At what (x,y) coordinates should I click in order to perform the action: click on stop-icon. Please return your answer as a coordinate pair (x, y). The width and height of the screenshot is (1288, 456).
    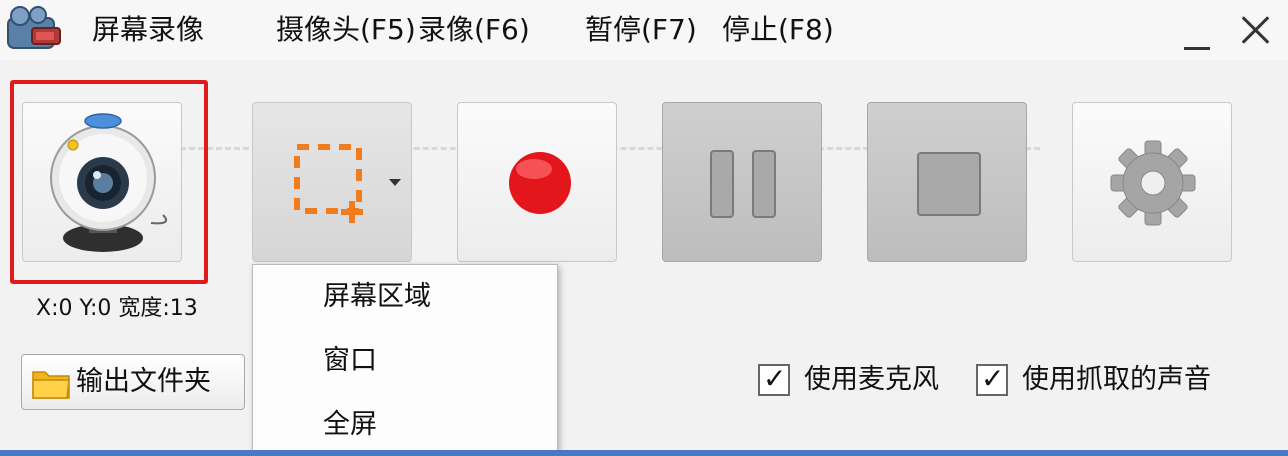
    Looking at the image, I should click on (949, 184).